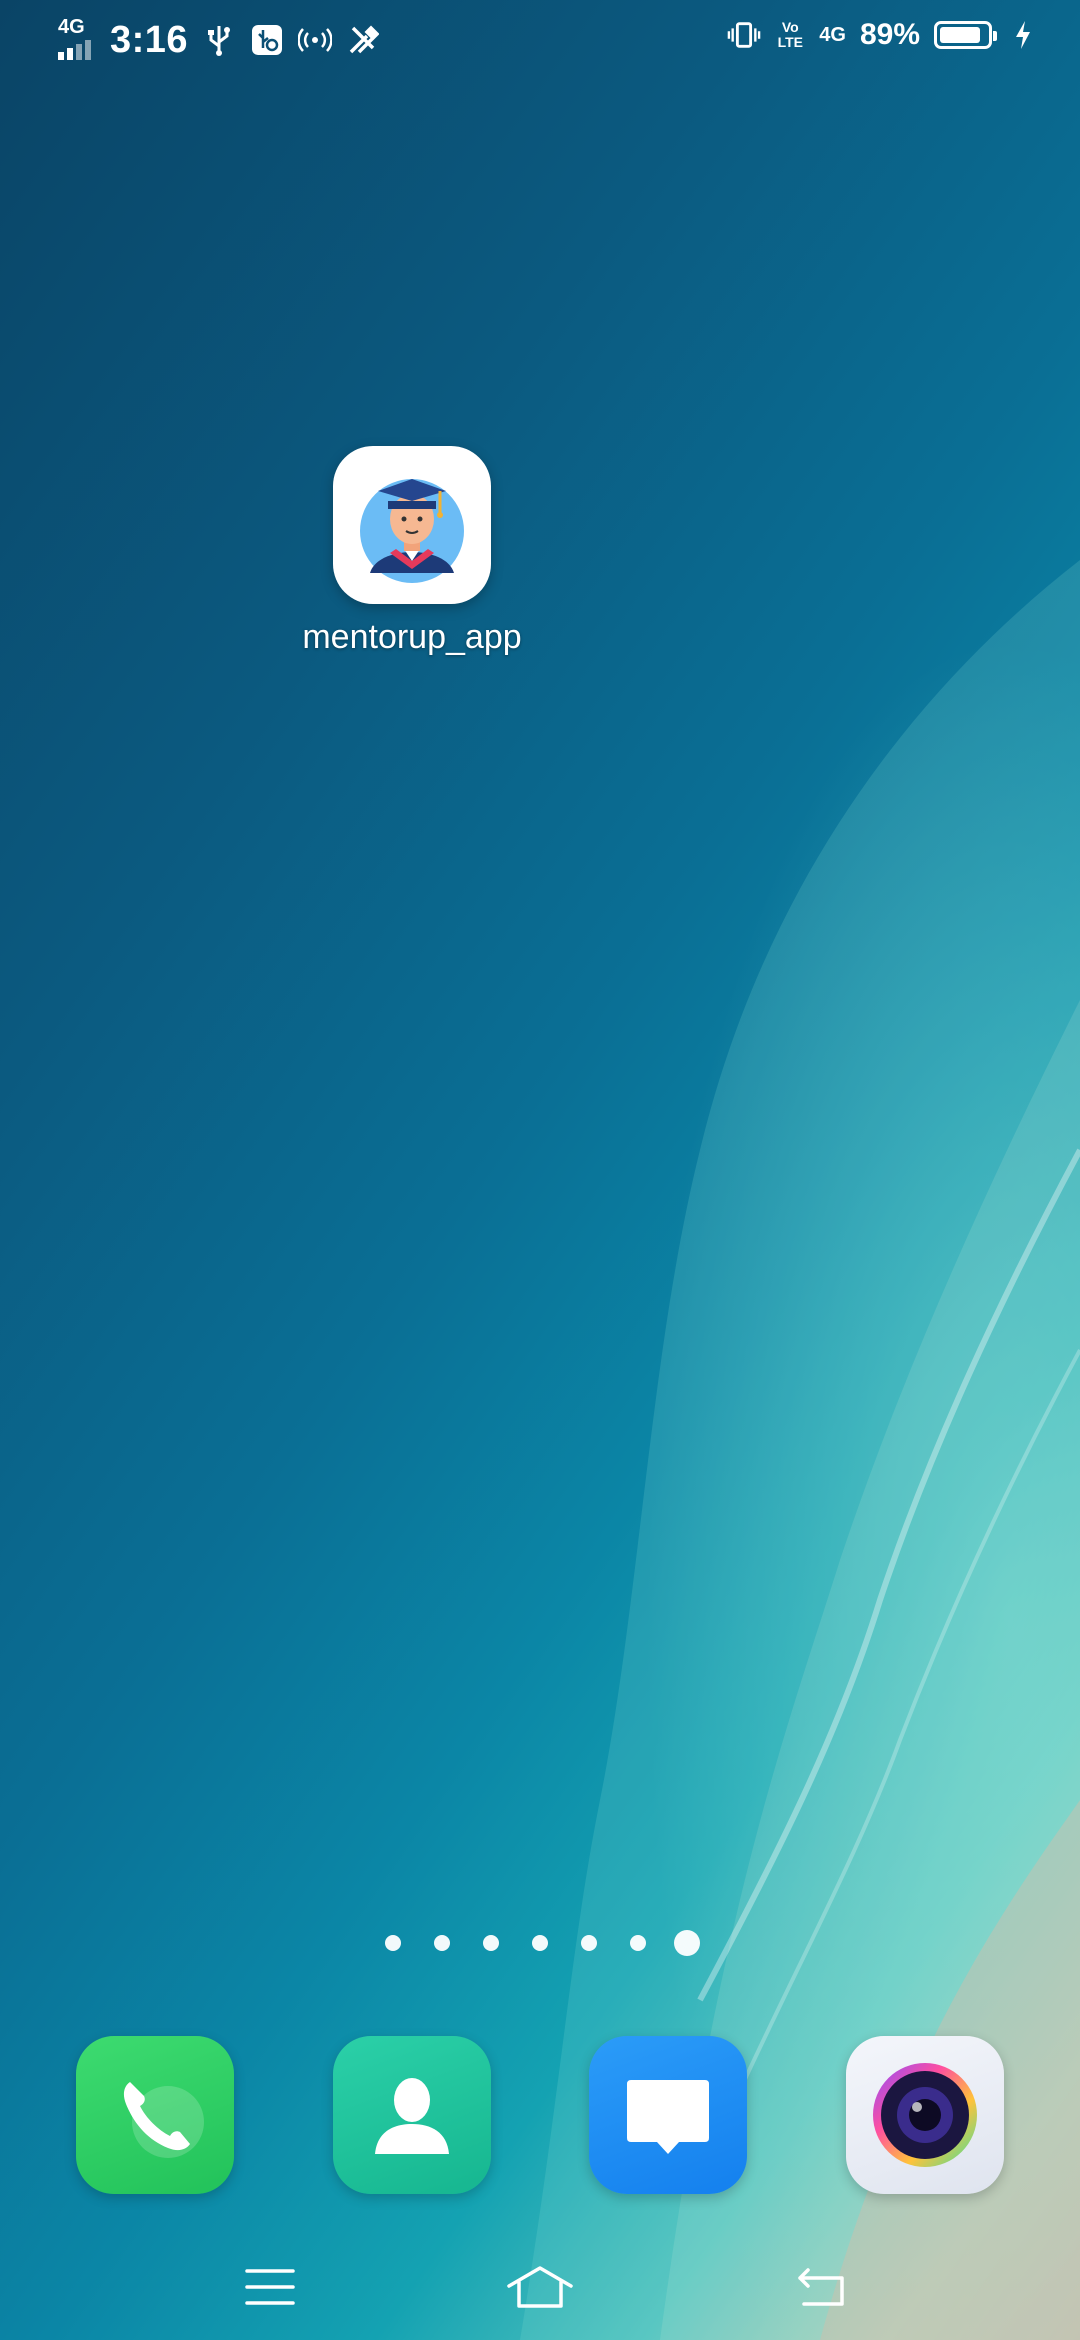 Image resolution: width=1080 pixels, height=2340 pixels. I want to click on vibrate-icon, so click(744, 35).